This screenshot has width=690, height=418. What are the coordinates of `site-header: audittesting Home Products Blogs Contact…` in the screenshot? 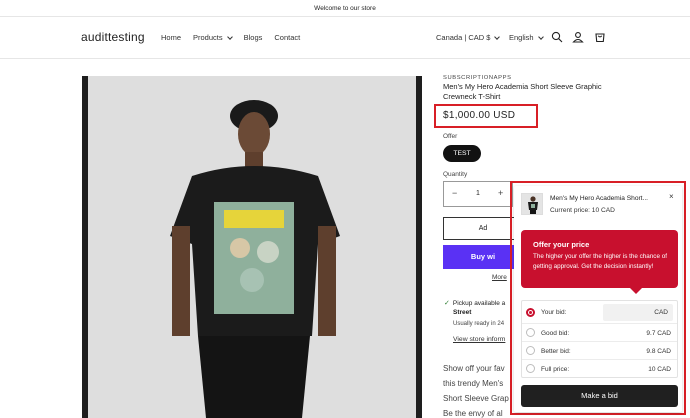 It's located at (345, 38).